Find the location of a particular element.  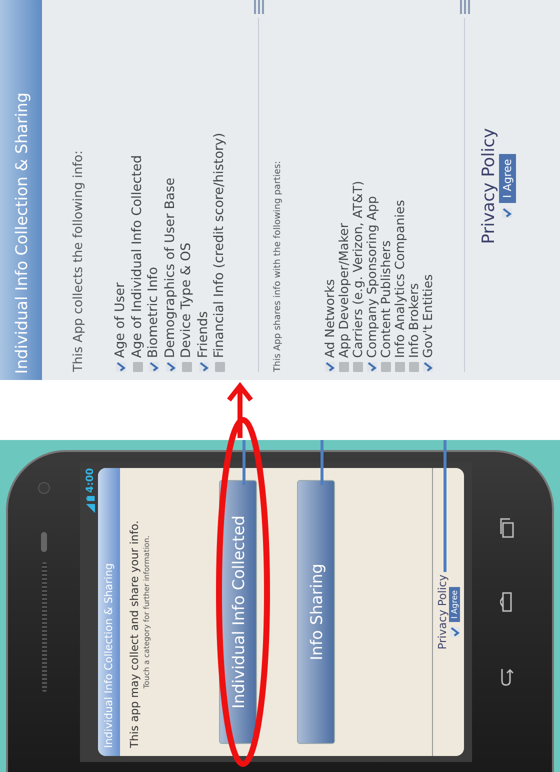

panel-title: Individual Info Collection & Sharing is located at coordinates (21, 190).